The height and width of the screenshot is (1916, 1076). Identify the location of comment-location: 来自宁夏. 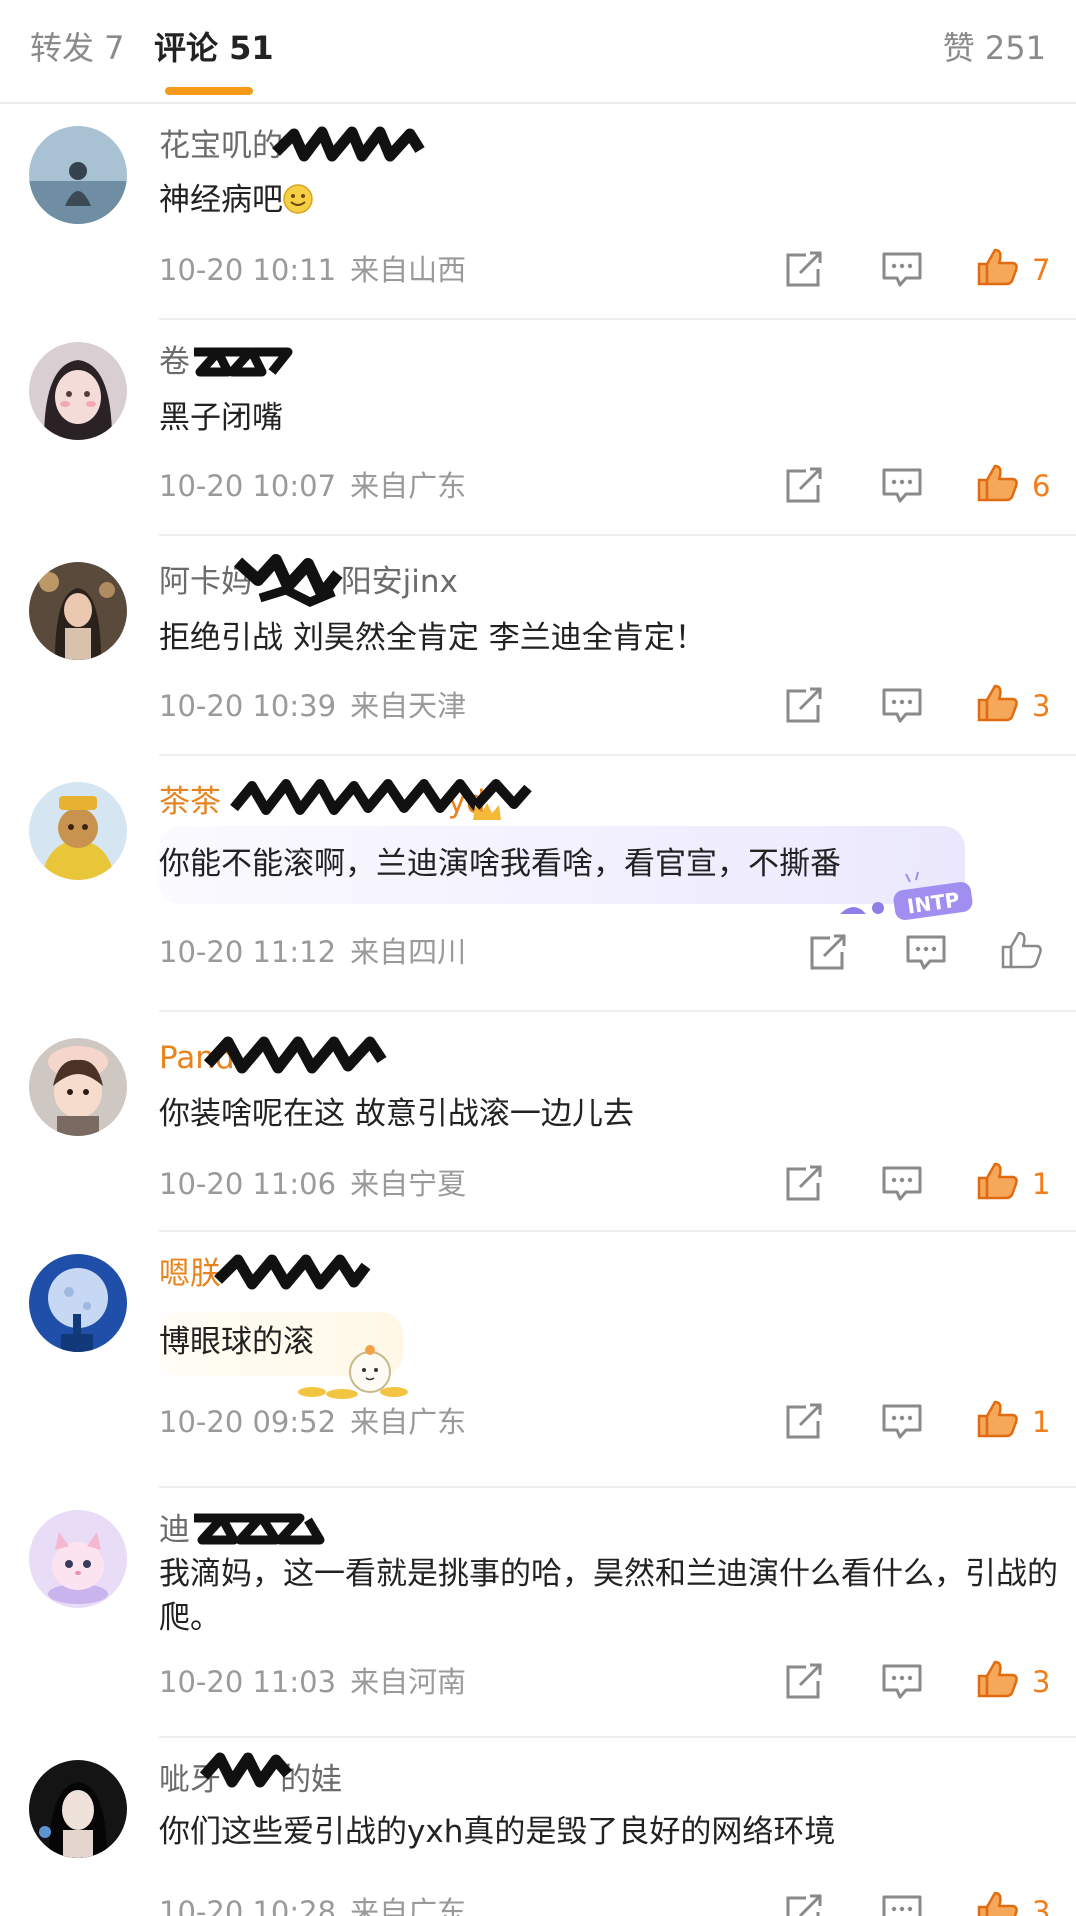
(408, 1184).